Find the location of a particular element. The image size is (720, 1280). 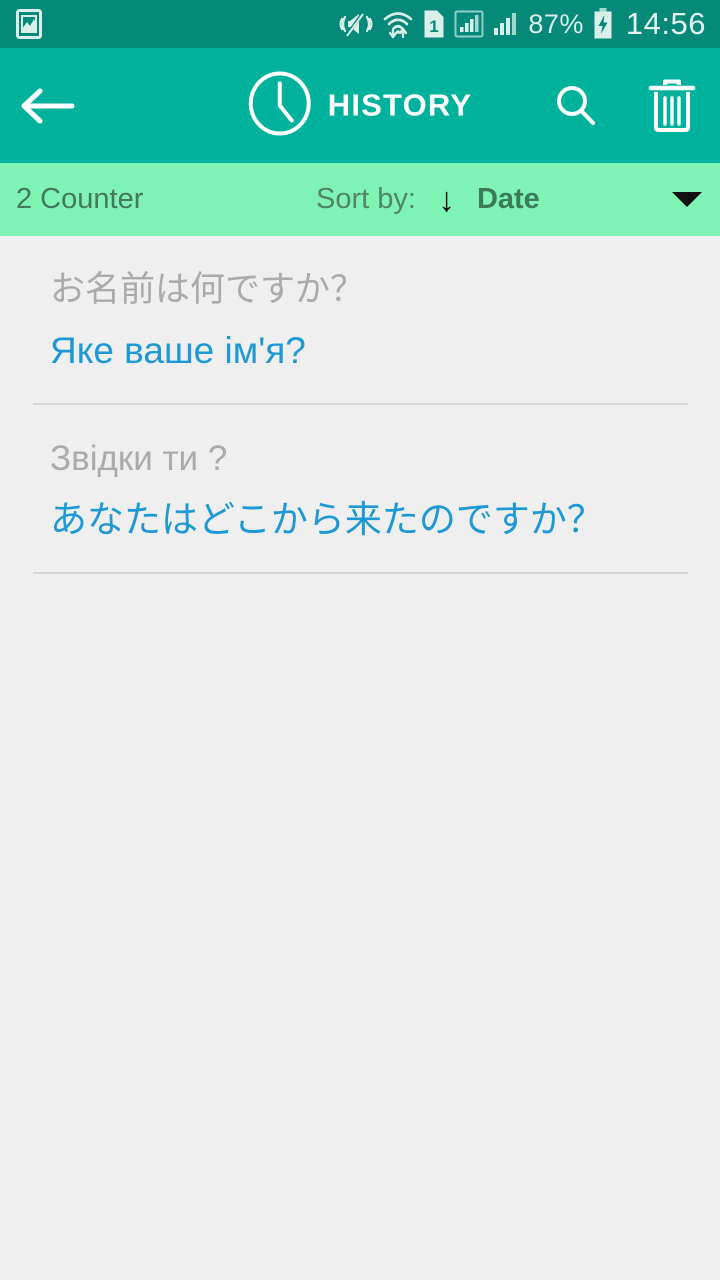

trash-icon is located at coordinates (672, 105).